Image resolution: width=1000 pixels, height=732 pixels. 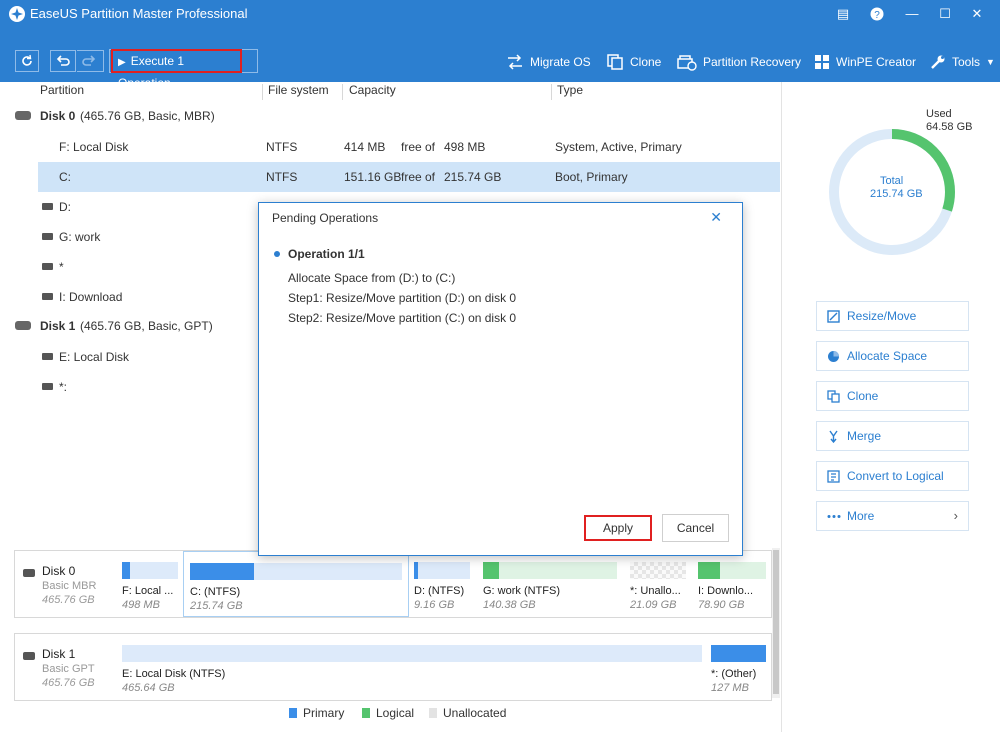 I want to click on usage-fill, so click(x=709, y=570).